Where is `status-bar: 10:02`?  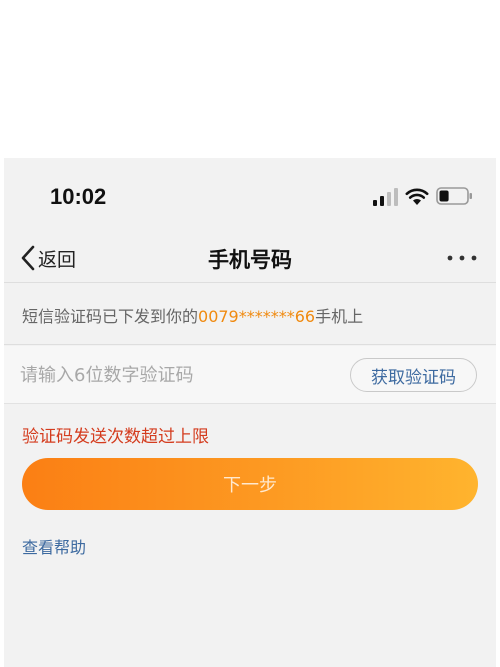
status-bar: 10:02 is located at coordinates (250, 197).